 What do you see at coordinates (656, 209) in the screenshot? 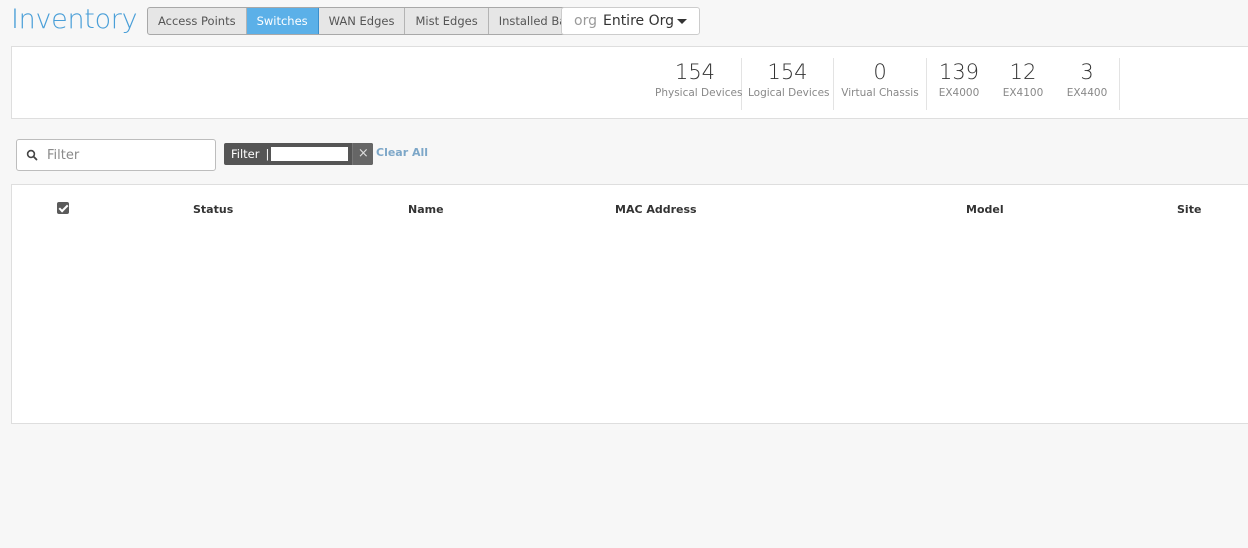
I see `column-header-mac-address: MAC Address` at bounding box center [656, 209].